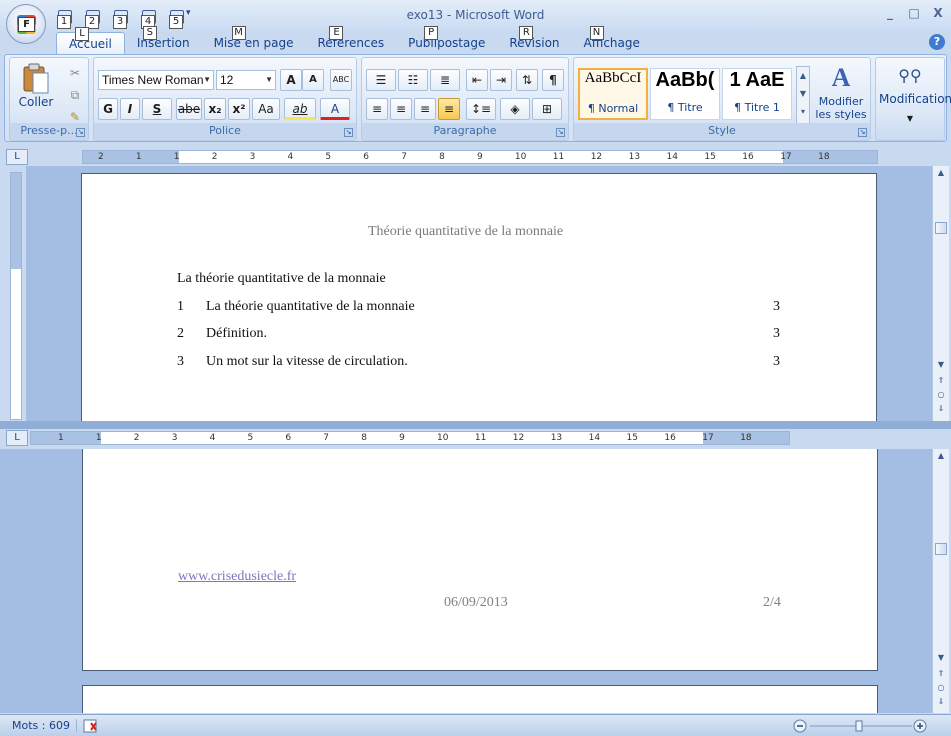 The height and width of the screenshot is (736, 951). Describe the element at coordinates (163, 40) in the screenshot. I see `tab-insertion: Insertion S` at that location.